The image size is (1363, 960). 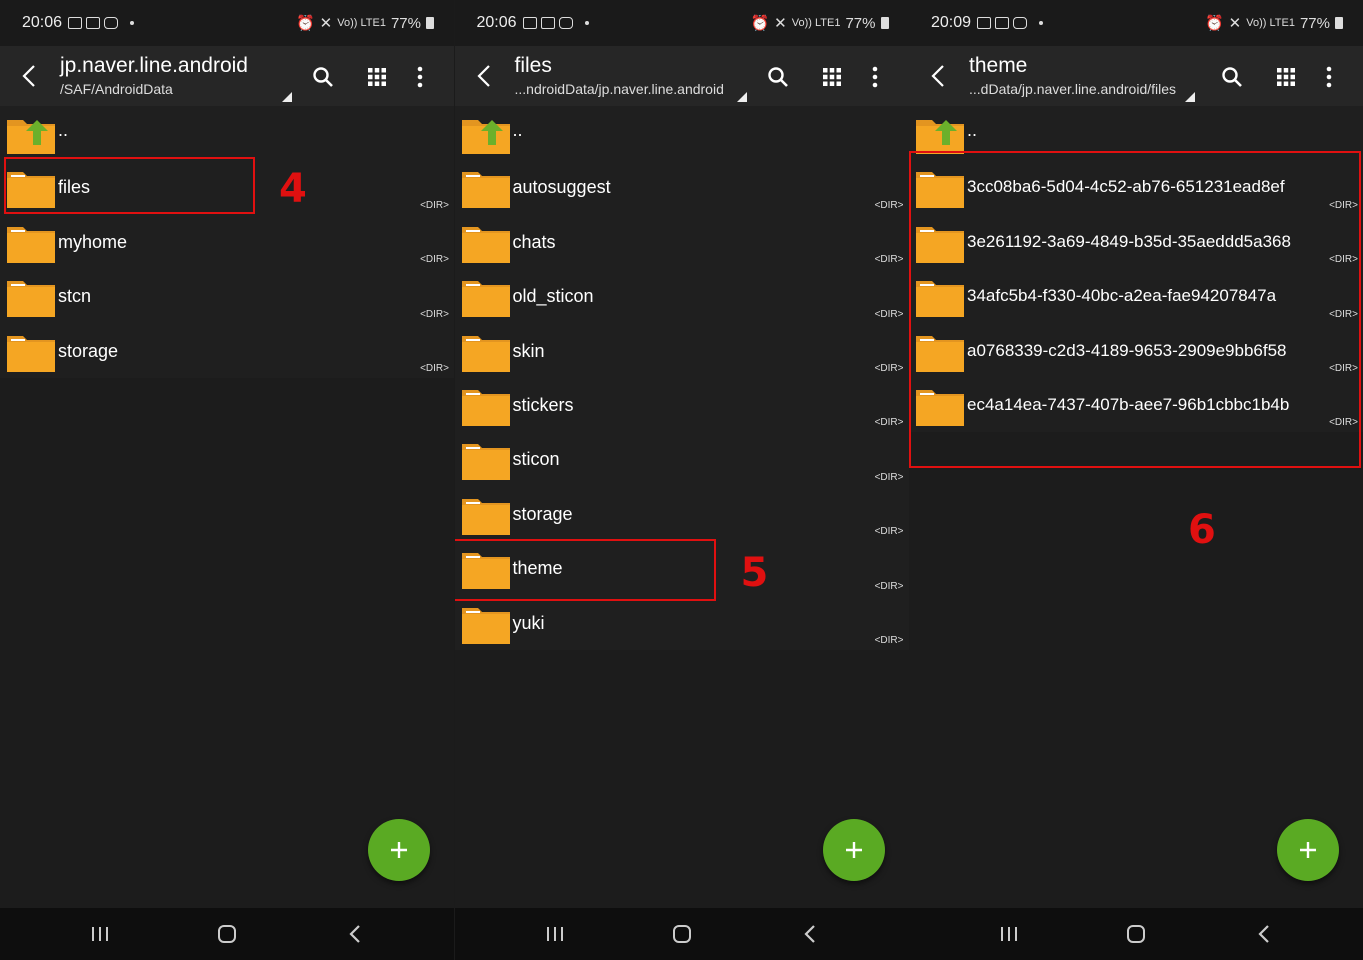 I want to click on page-path: ...ndroidData/jp.naver.line.android, so click(x=619, y=89).